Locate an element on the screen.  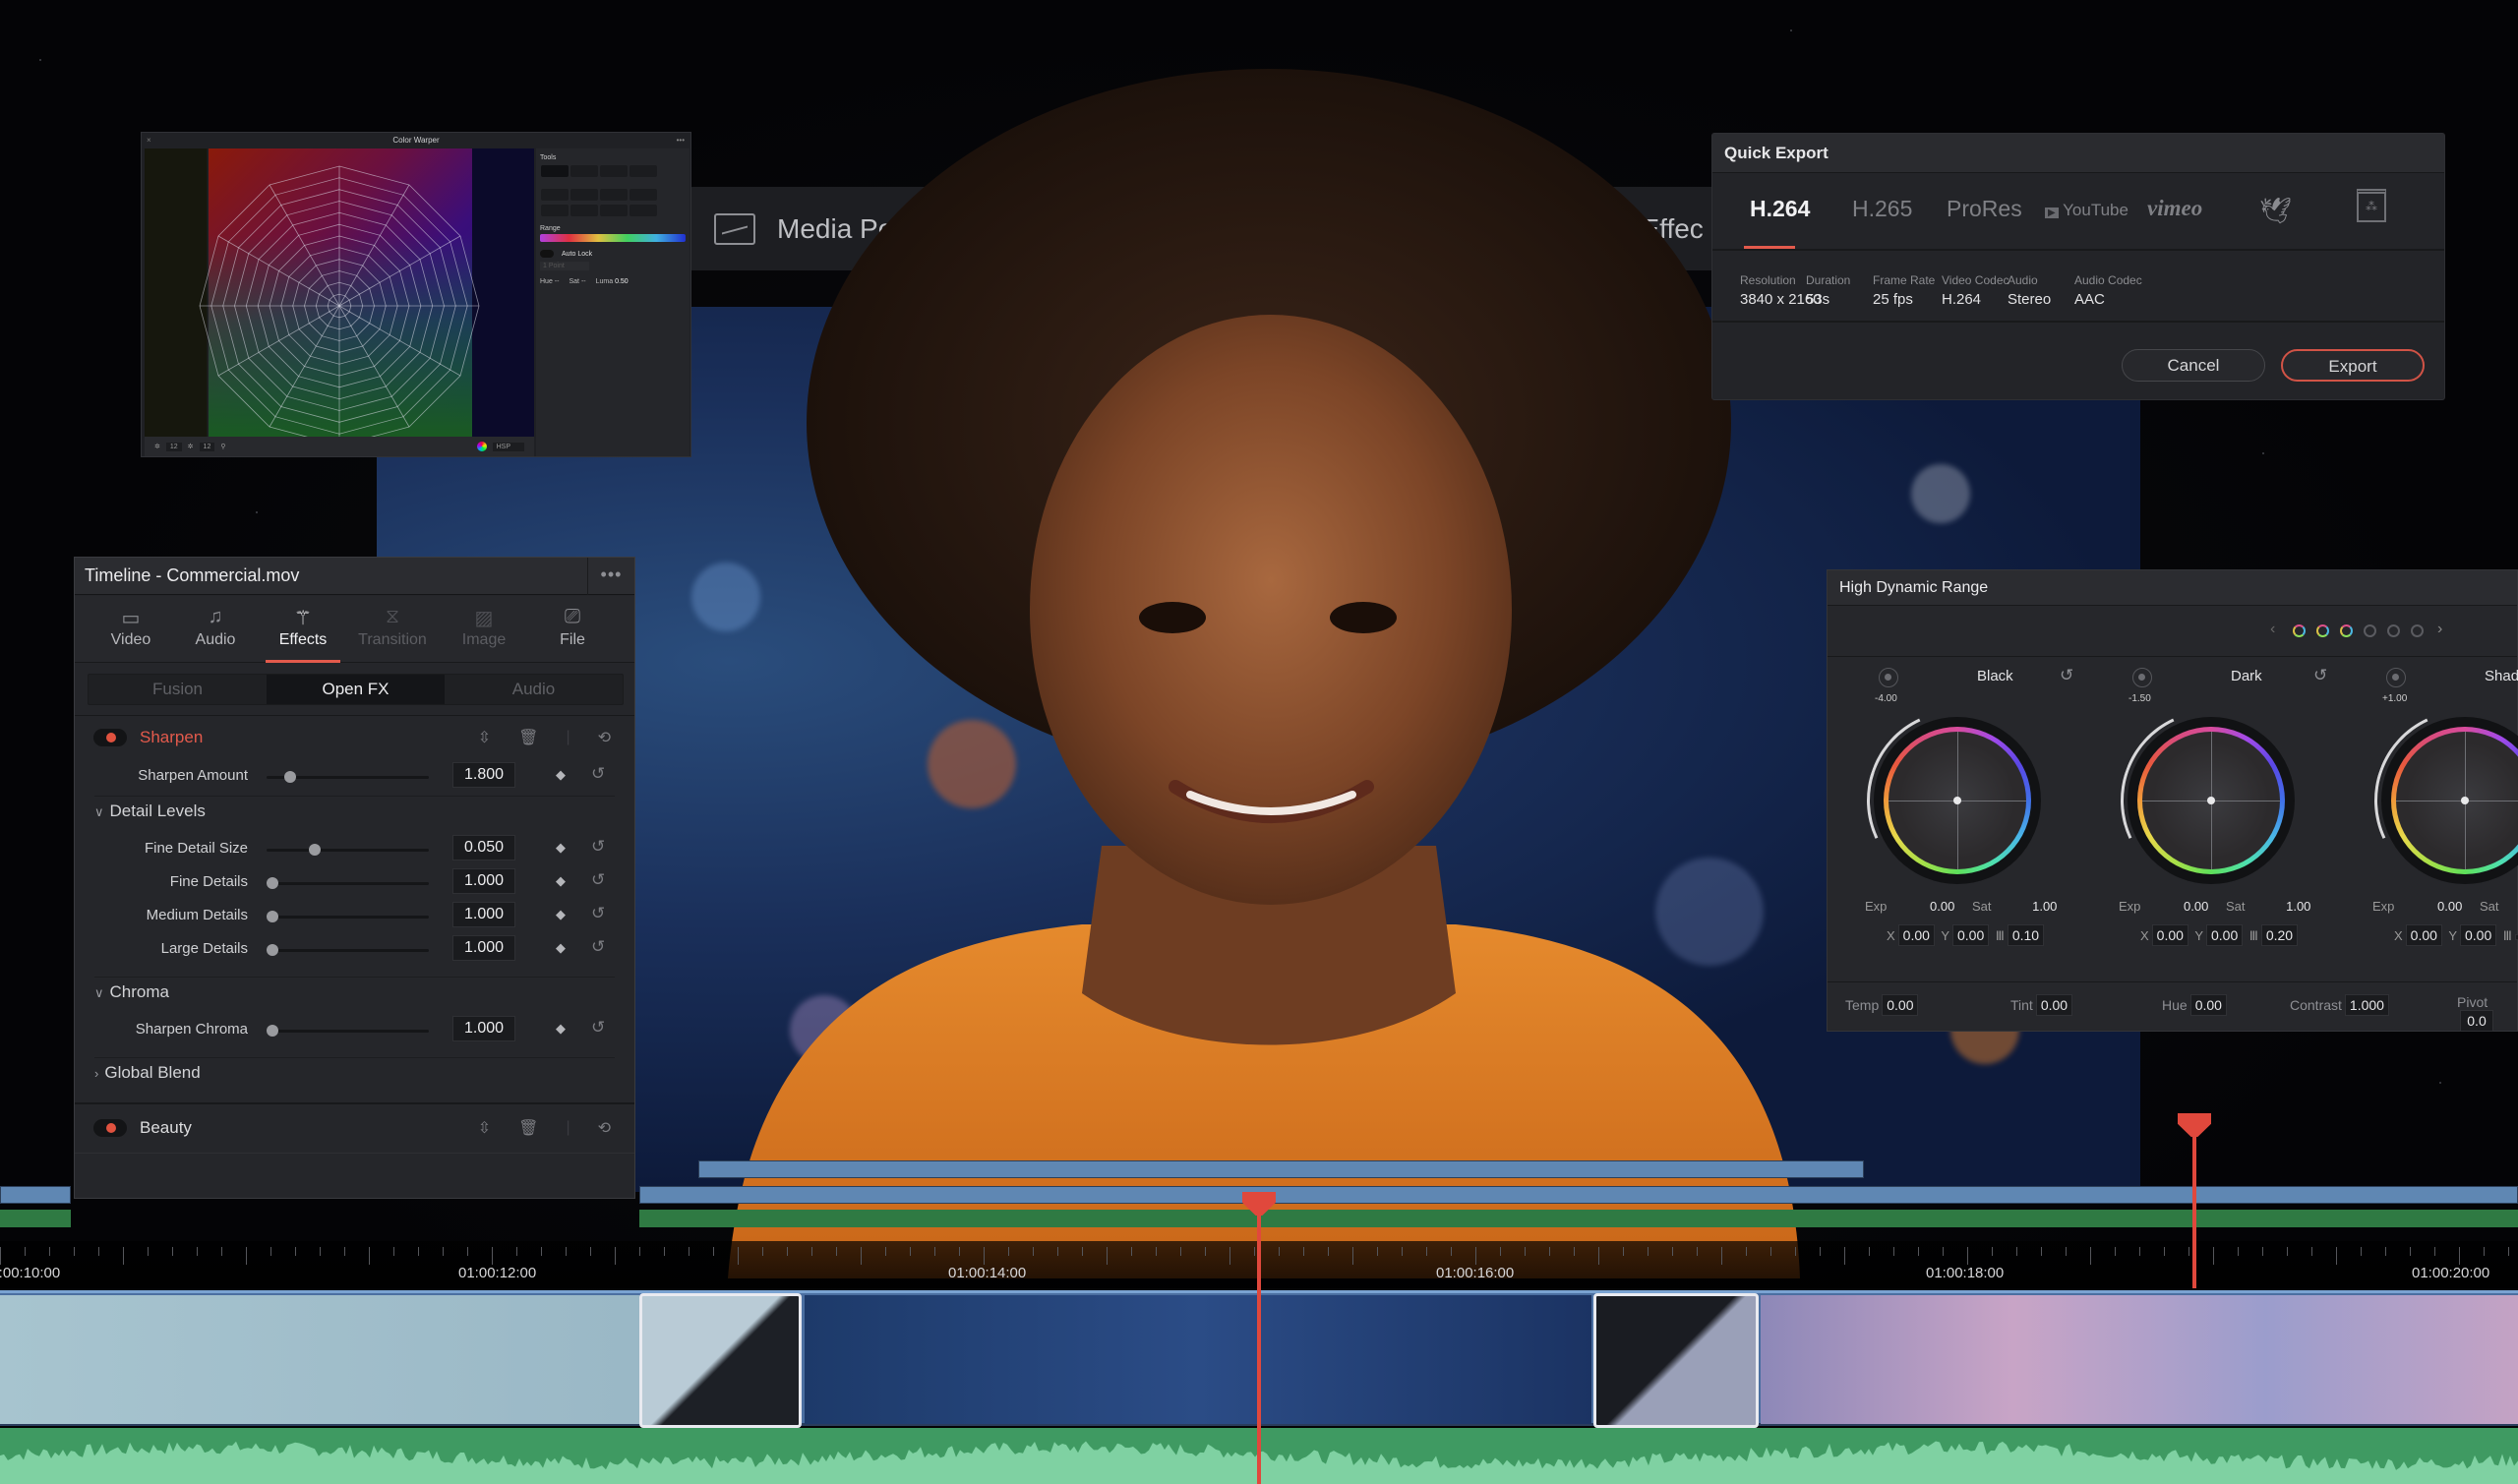
falloff-field: 0.10 is located at coordinates (2026, 935).